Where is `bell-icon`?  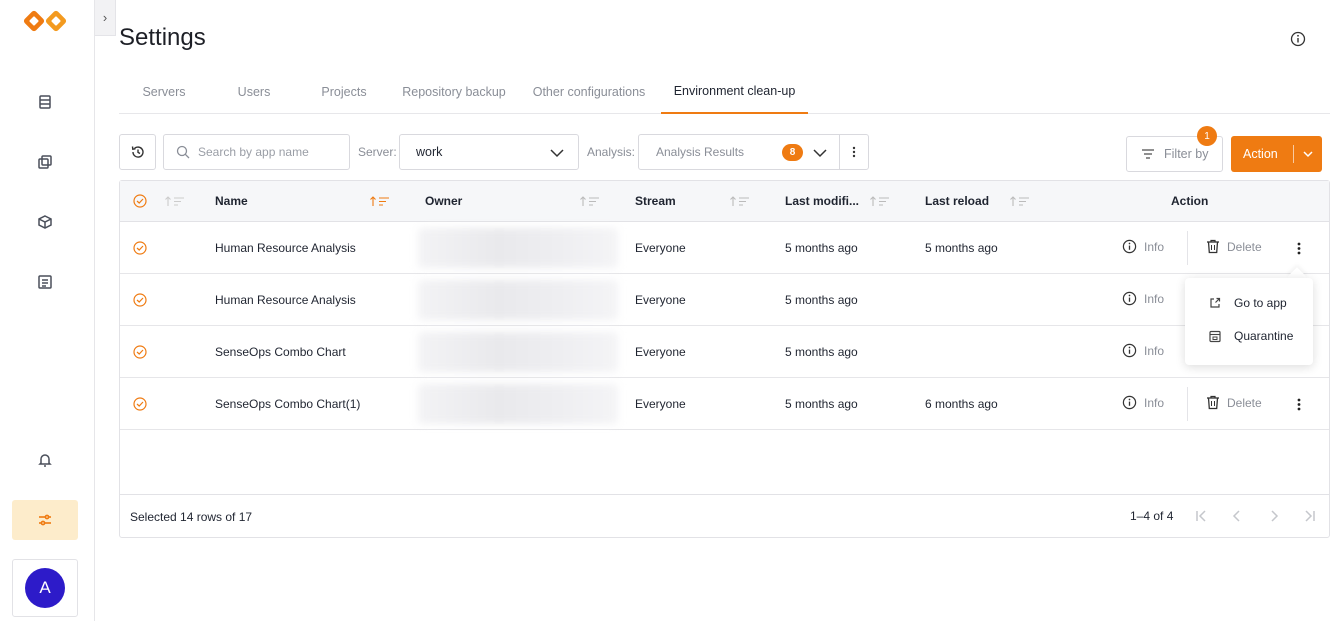
bell-icon is located at coordinates (45, 460).